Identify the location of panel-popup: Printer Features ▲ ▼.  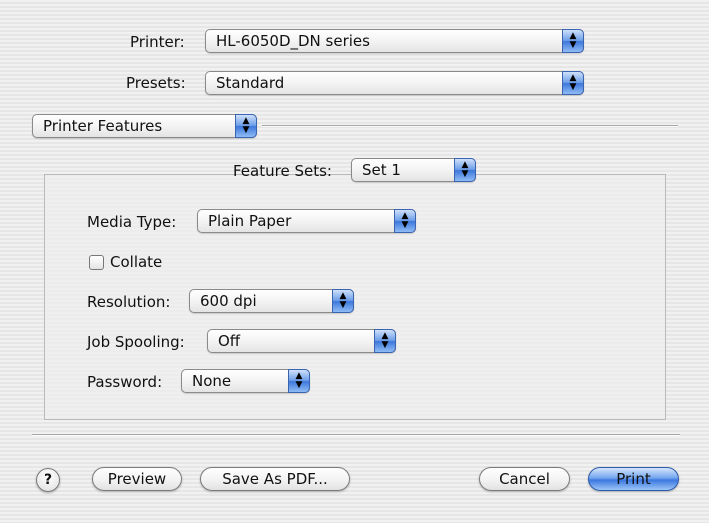
(144, 126).